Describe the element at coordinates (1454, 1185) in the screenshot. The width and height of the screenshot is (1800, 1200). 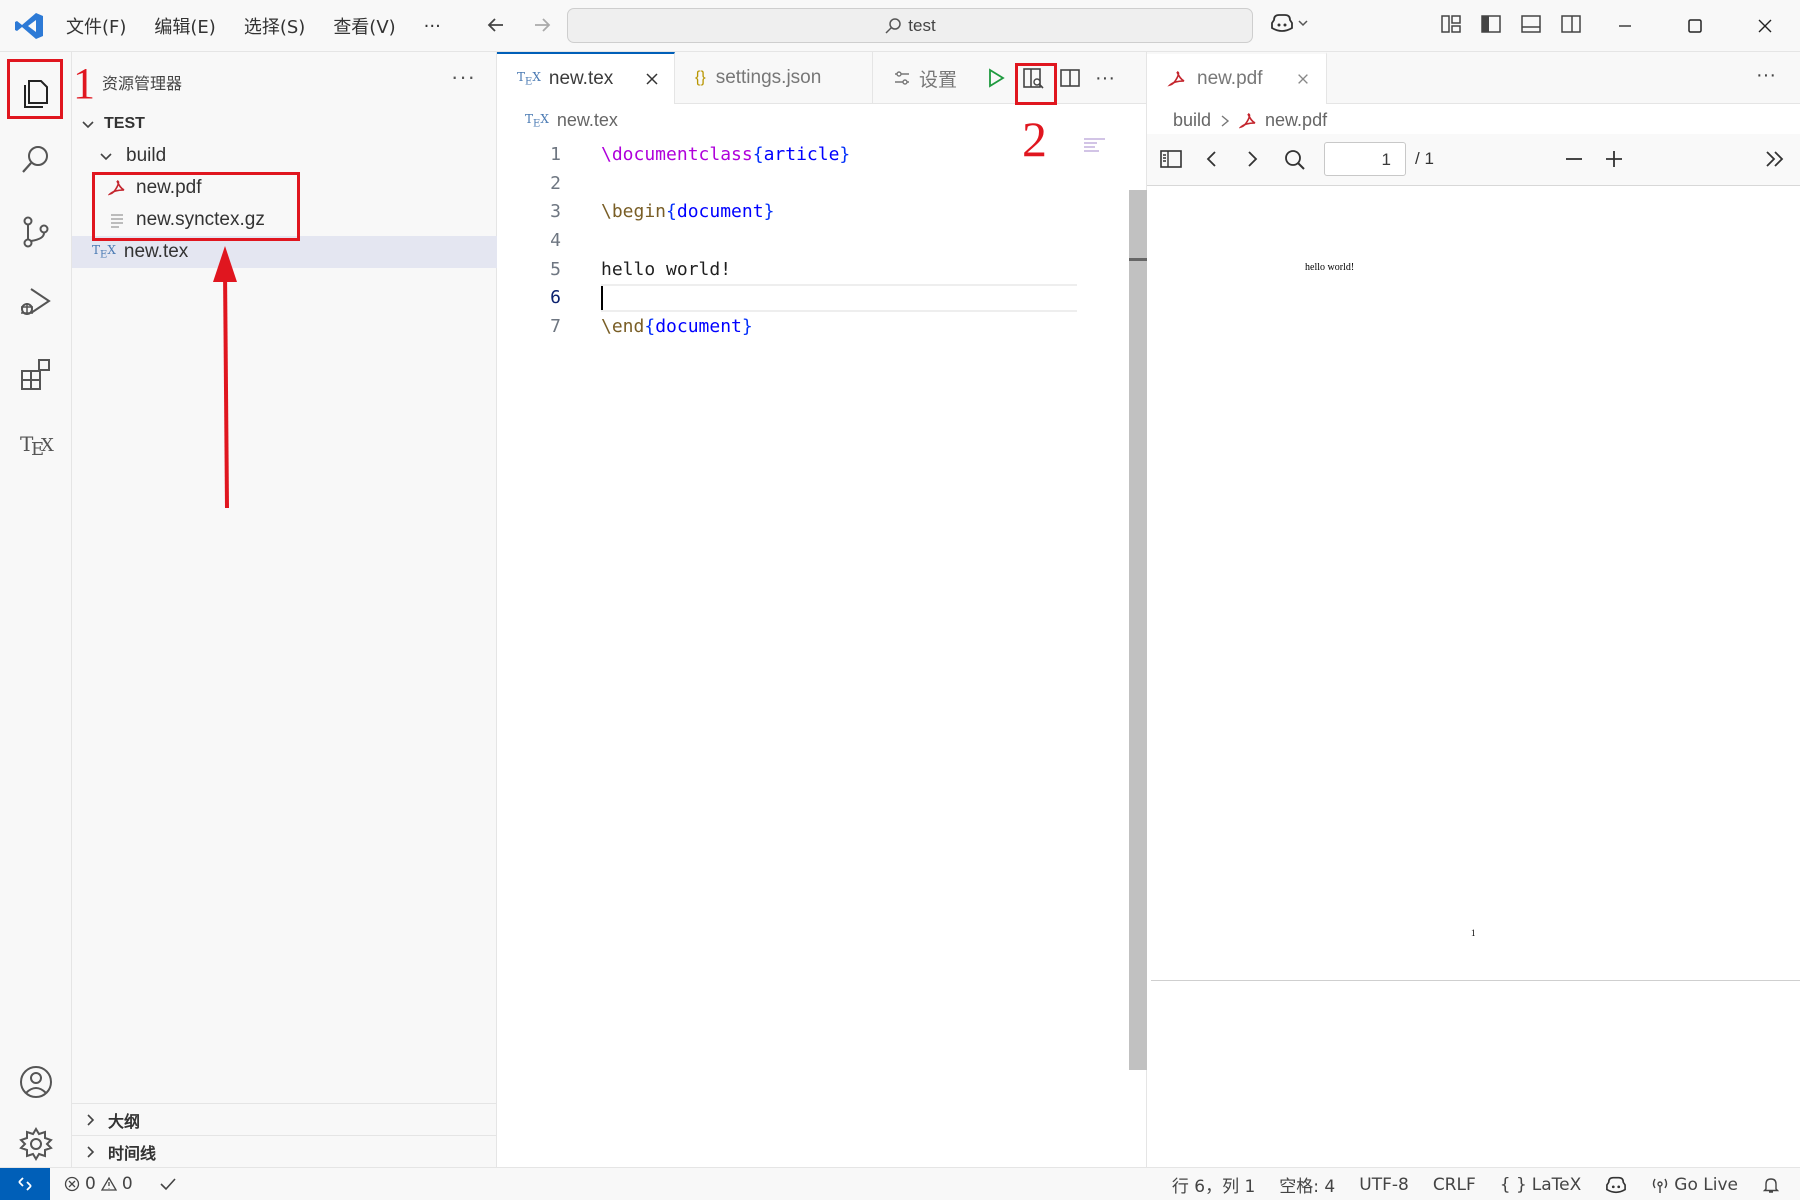
I see `end-of-line: CRLF` at that location.